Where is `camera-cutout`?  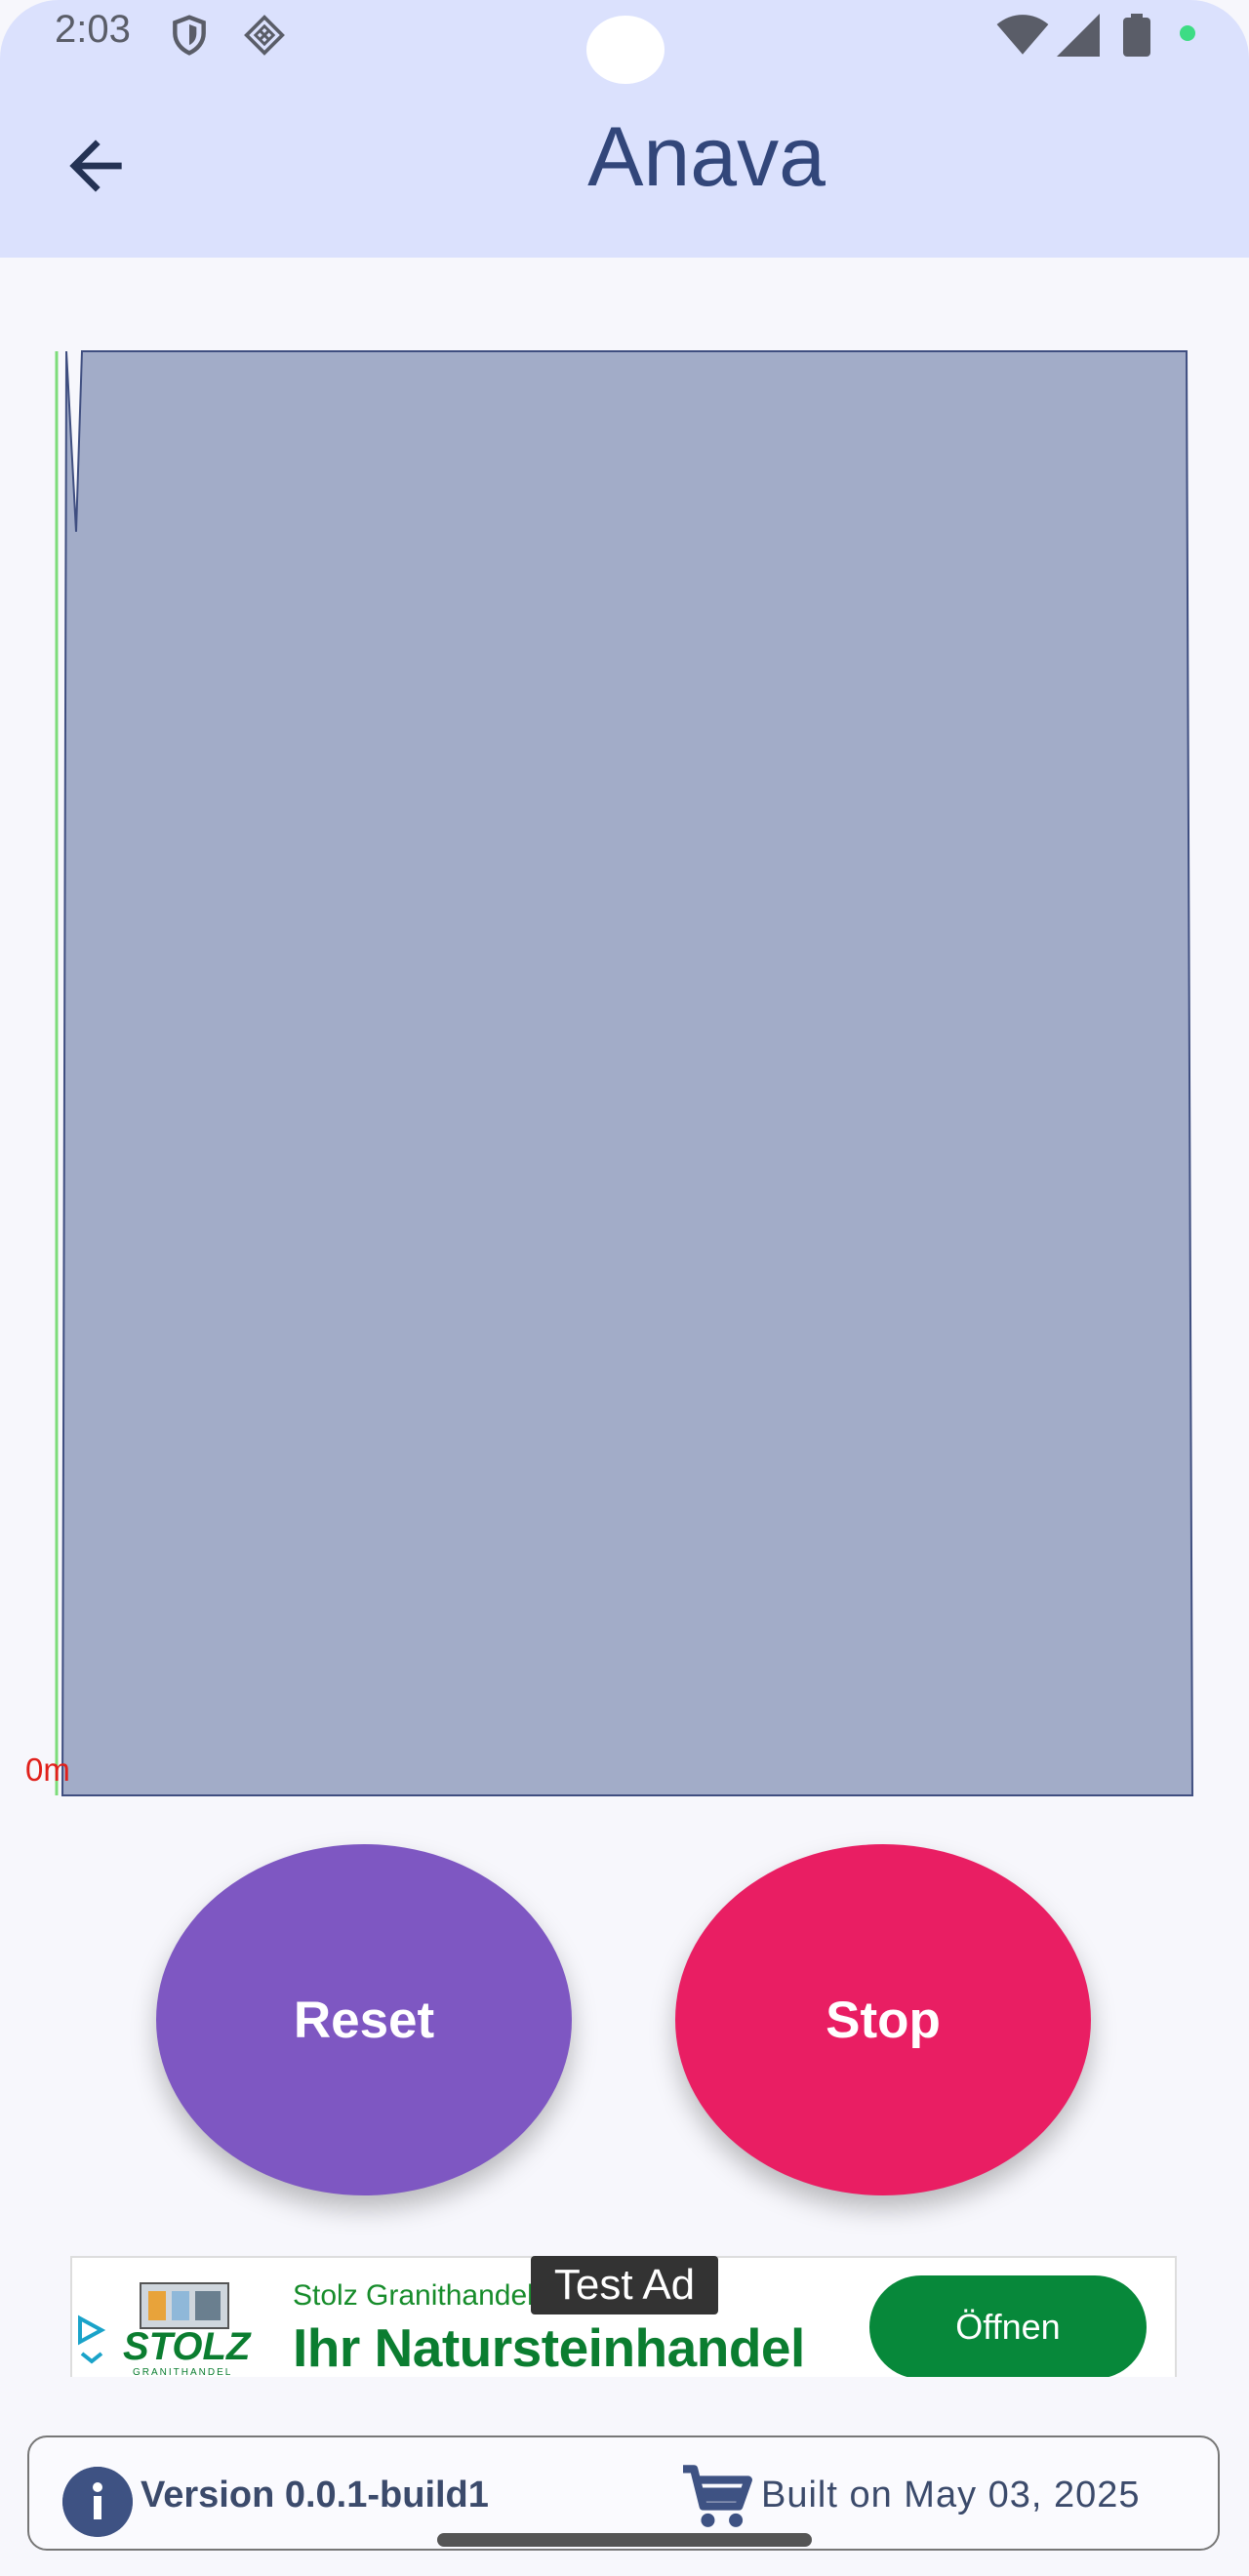 camera-cutout is located at coordinates (625, 50).